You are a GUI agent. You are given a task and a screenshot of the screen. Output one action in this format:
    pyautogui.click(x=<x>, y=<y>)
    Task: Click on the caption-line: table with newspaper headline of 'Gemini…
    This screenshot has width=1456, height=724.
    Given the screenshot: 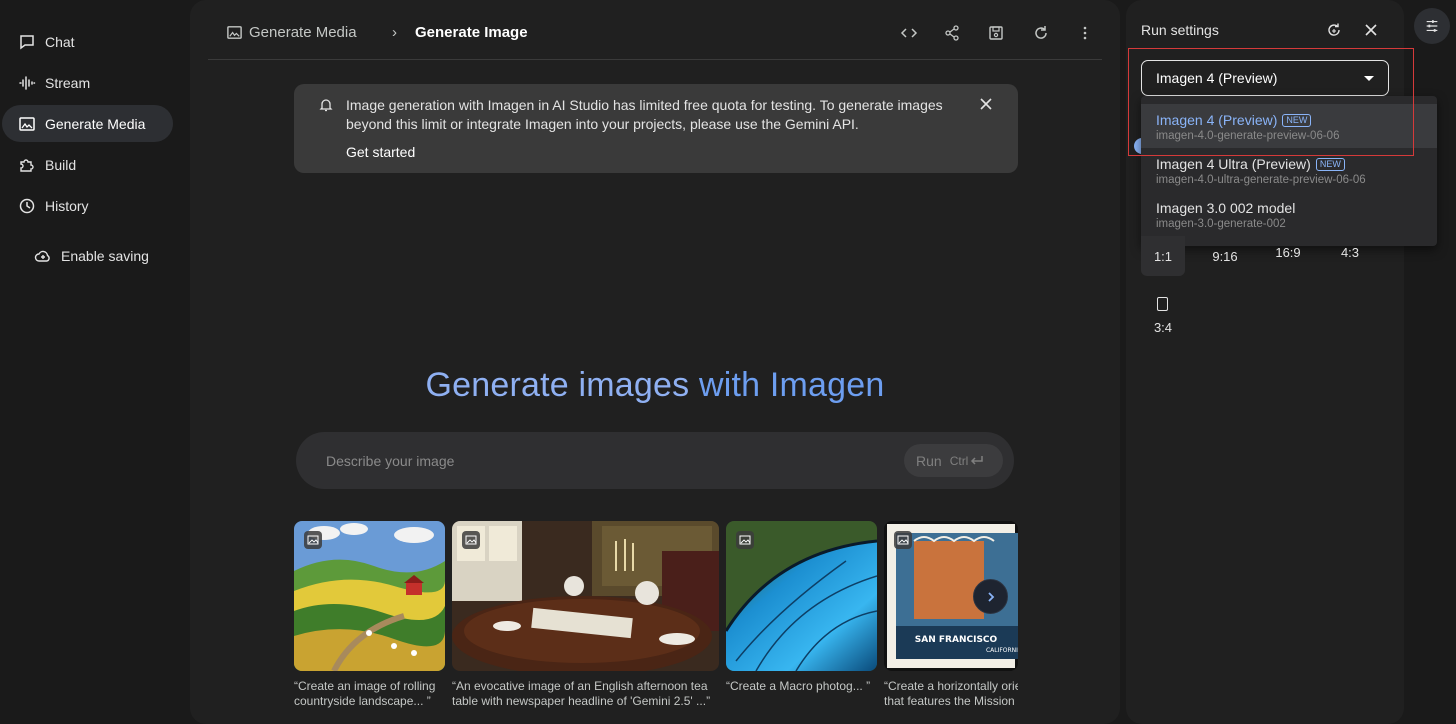 What is the action you would take?
    pyautogui.click(x=581, y=701)
    